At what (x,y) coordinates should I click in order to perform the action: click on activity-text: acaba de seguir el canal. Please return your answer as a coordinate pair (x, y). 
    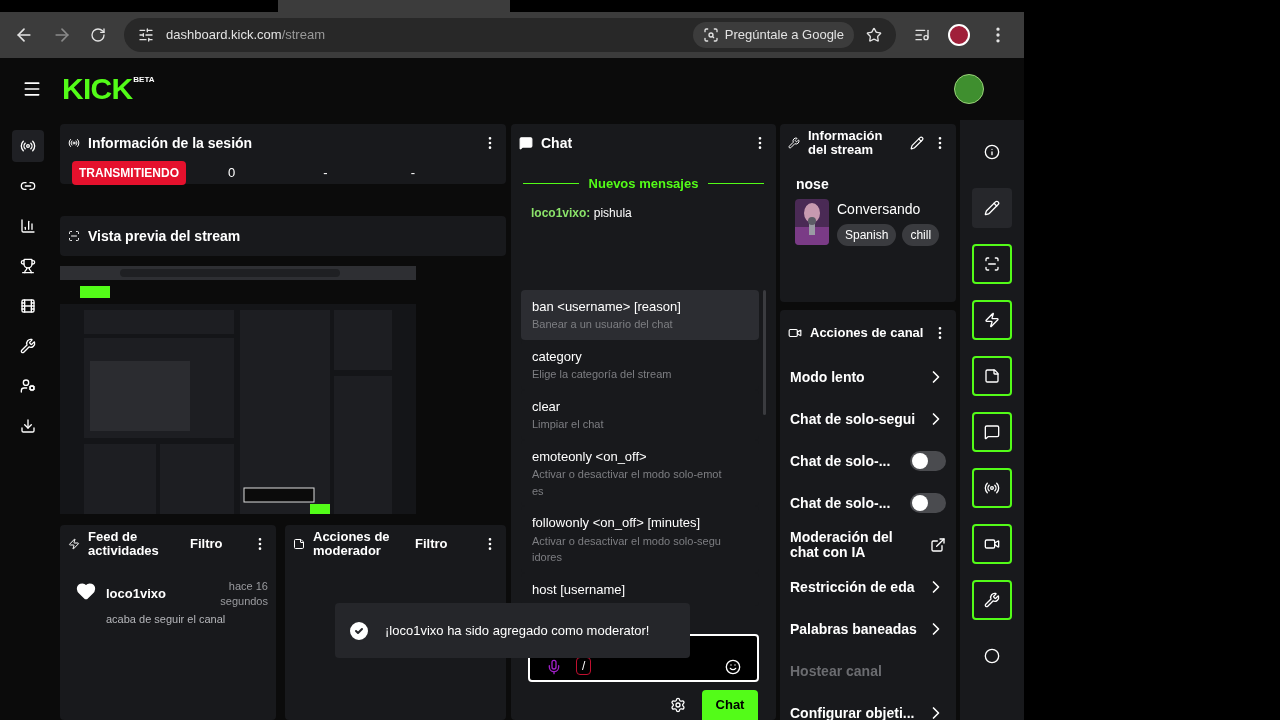
    Looking at the image, I should click on (166, 619).